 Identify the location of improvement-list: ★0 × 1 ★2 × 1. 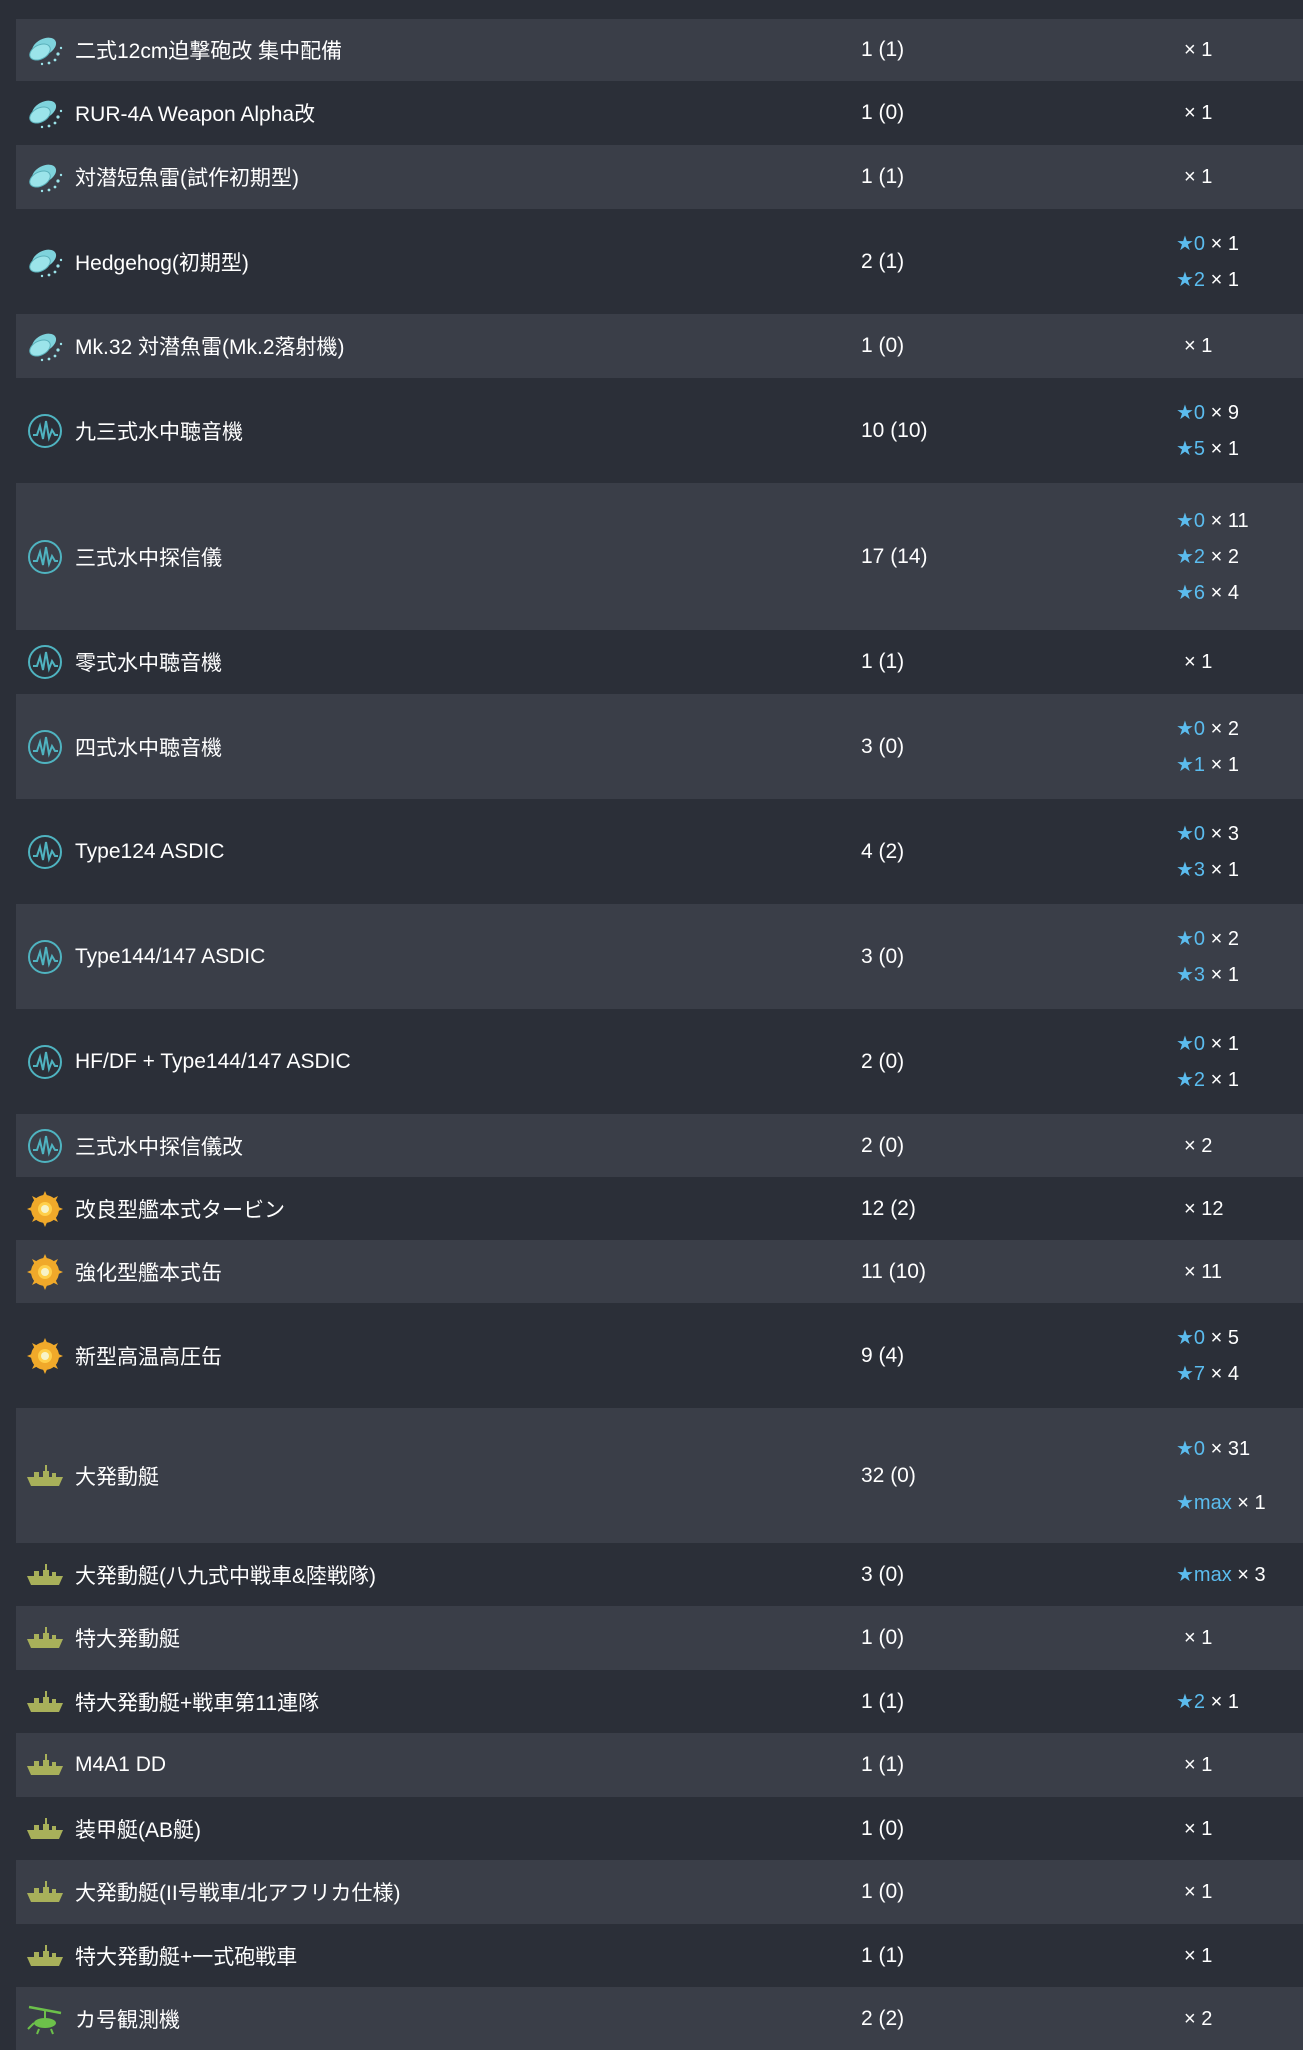
(1239, 262).